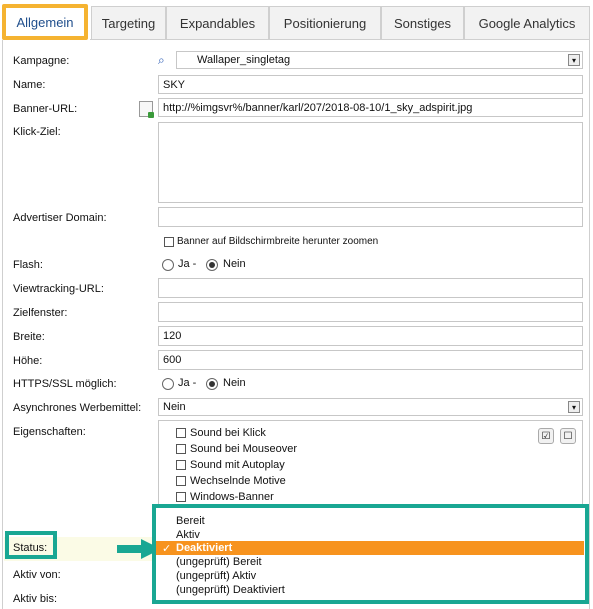 This screenshot has width=593, height=609. I want to click on https-label: HTTPS/SSL möglich:, so click(65, 384).